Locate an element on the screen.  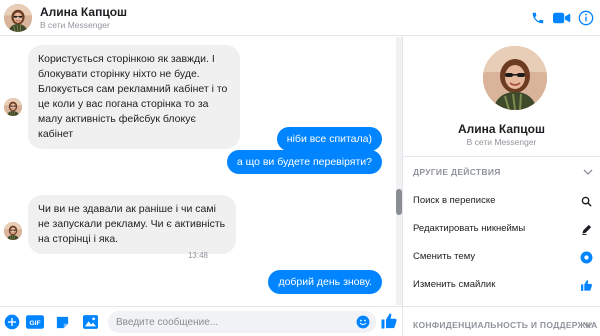
photo-icon is located at coordinates (90, 322).